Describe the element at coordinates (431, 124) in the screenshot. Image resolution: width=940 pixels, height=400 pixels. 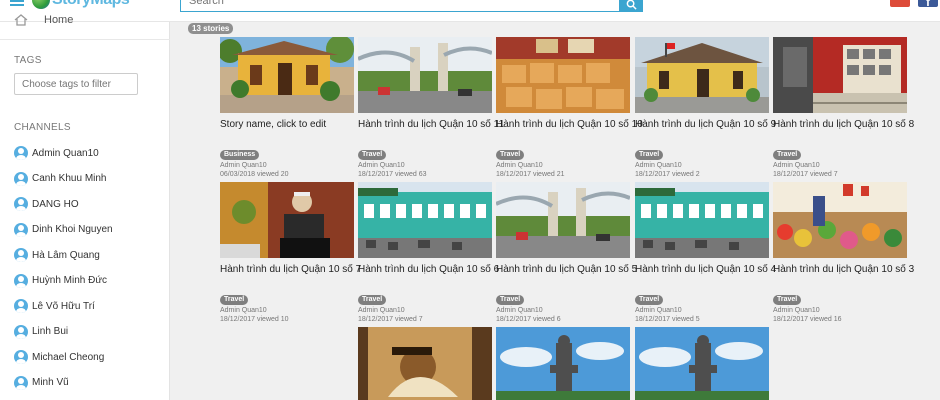
I see `story-title: Hành trình du lịch Quận 10 số 11` at that location.